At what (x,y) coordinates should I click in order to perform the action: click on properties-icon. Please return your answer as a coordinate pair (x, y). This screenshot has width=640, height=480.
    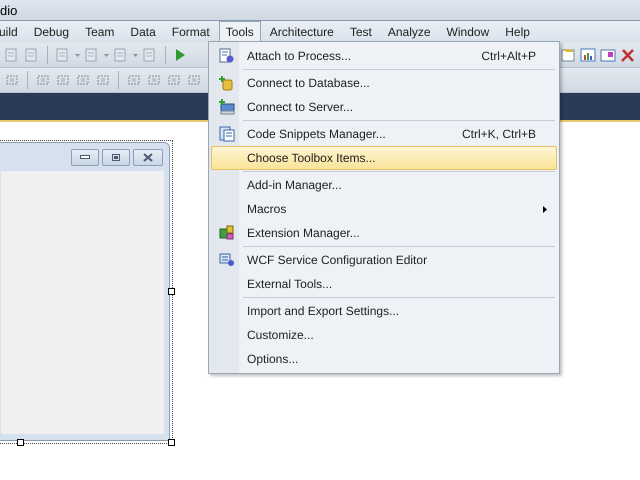
    Looking at the image, I should click on (568, 55).